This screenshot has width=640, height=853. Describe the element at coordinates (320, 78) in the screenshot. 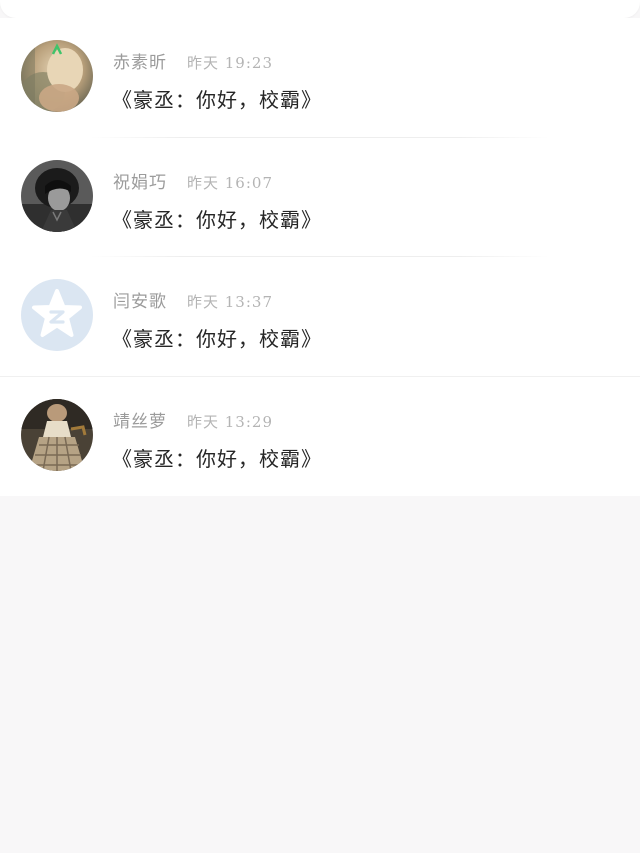

I see `message-item: 赤素昕 昨天 19:23 《豪丞：你好，校霸》` at that location.